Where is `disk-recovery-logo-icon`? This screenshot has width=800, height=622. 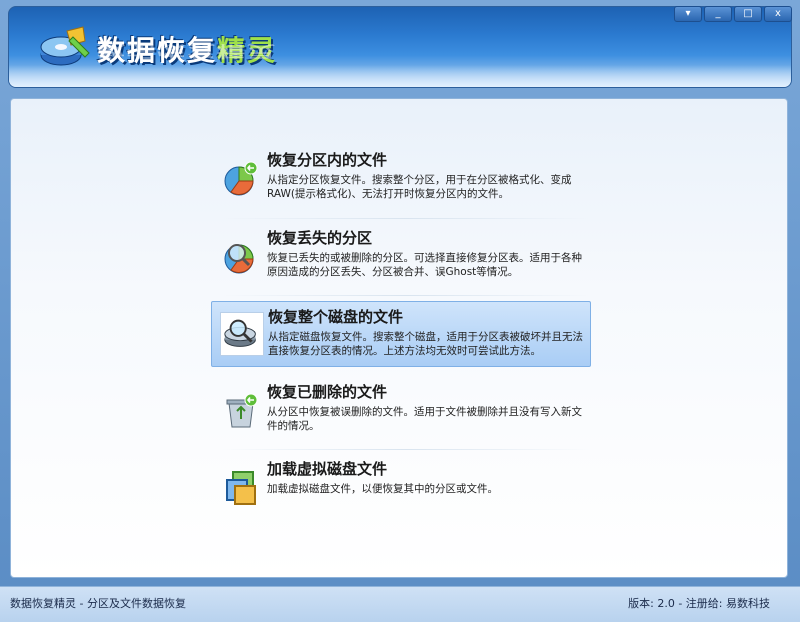 disk-recovery-logo-icon is located at coordinates (65, 46).